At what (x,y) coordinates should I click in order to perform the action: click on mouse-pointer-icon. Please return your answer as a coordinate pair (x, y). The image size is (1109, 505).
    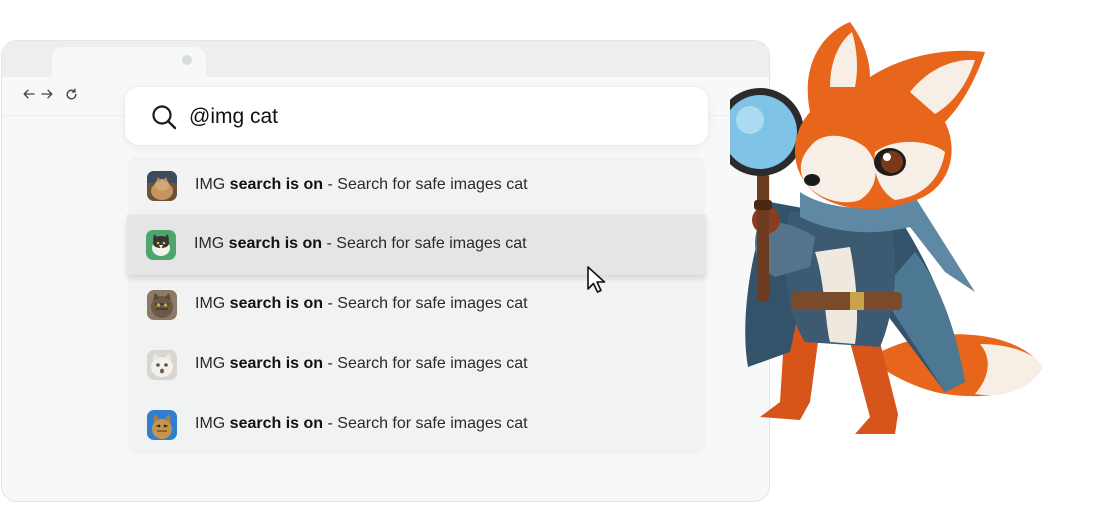
    Looking at the image, I should click on (596, 279).